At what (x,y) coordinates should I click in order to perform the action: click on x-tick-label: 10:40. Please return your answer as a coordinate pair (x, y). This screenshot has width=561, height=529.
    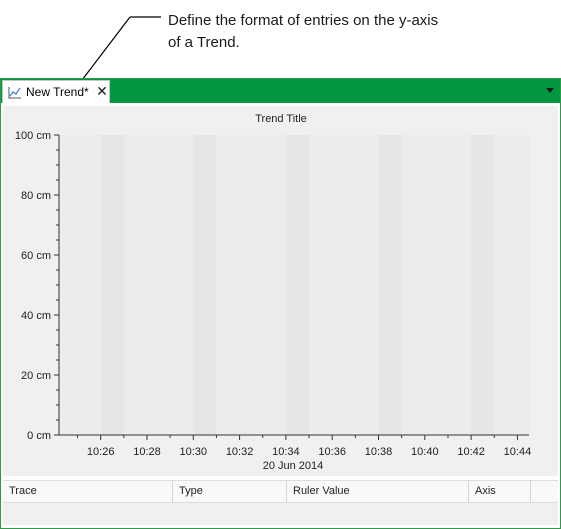
    Looking at the image, I should click on (425, 452).